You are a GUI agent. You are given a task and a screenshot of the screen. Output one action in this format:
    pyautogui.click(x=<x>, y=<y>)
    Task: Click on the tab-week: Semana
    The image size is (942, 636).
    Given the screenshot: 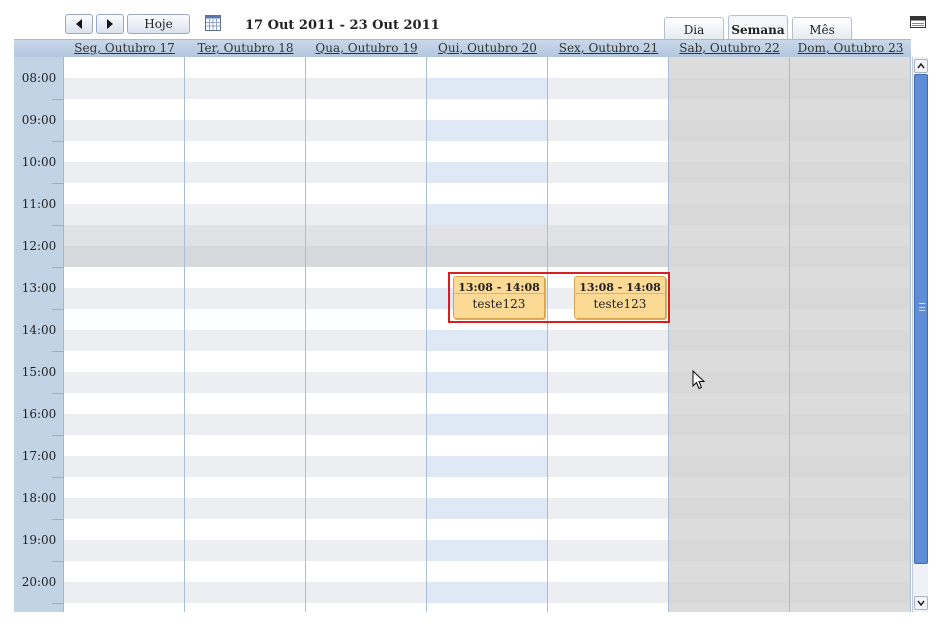 What is the action you would take?
    pyautogui.click(x=758, y=27)
    